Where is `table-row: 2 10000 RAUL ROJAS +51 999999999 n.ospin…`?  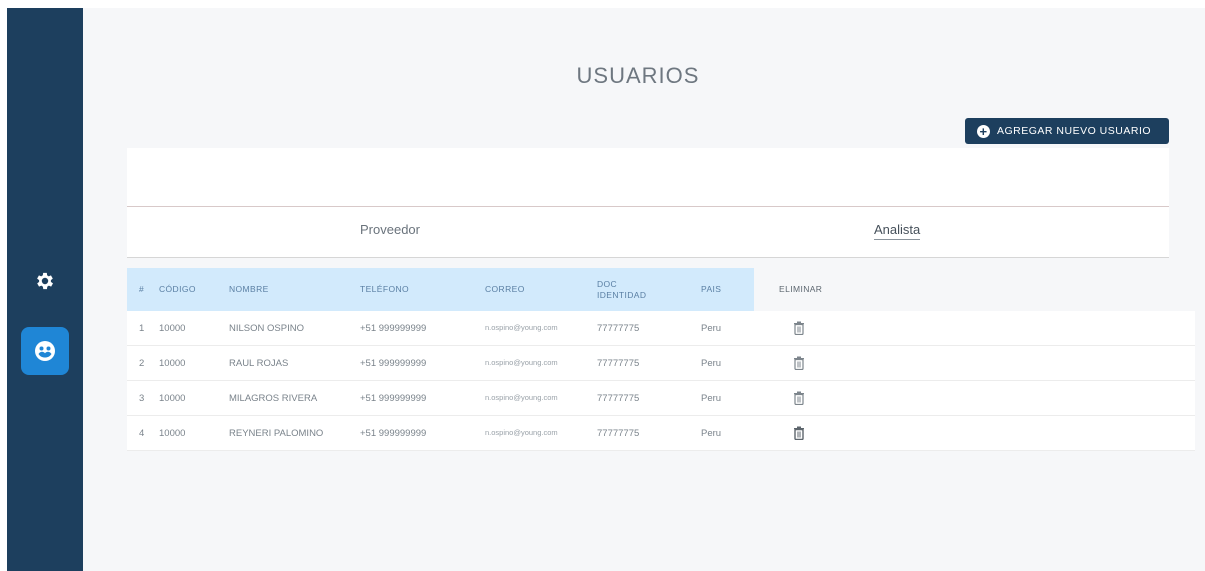
table-row: 2 10000 RAUL ROJAS +51 999999999 n.ospin… is located at coordinates (661, 363).